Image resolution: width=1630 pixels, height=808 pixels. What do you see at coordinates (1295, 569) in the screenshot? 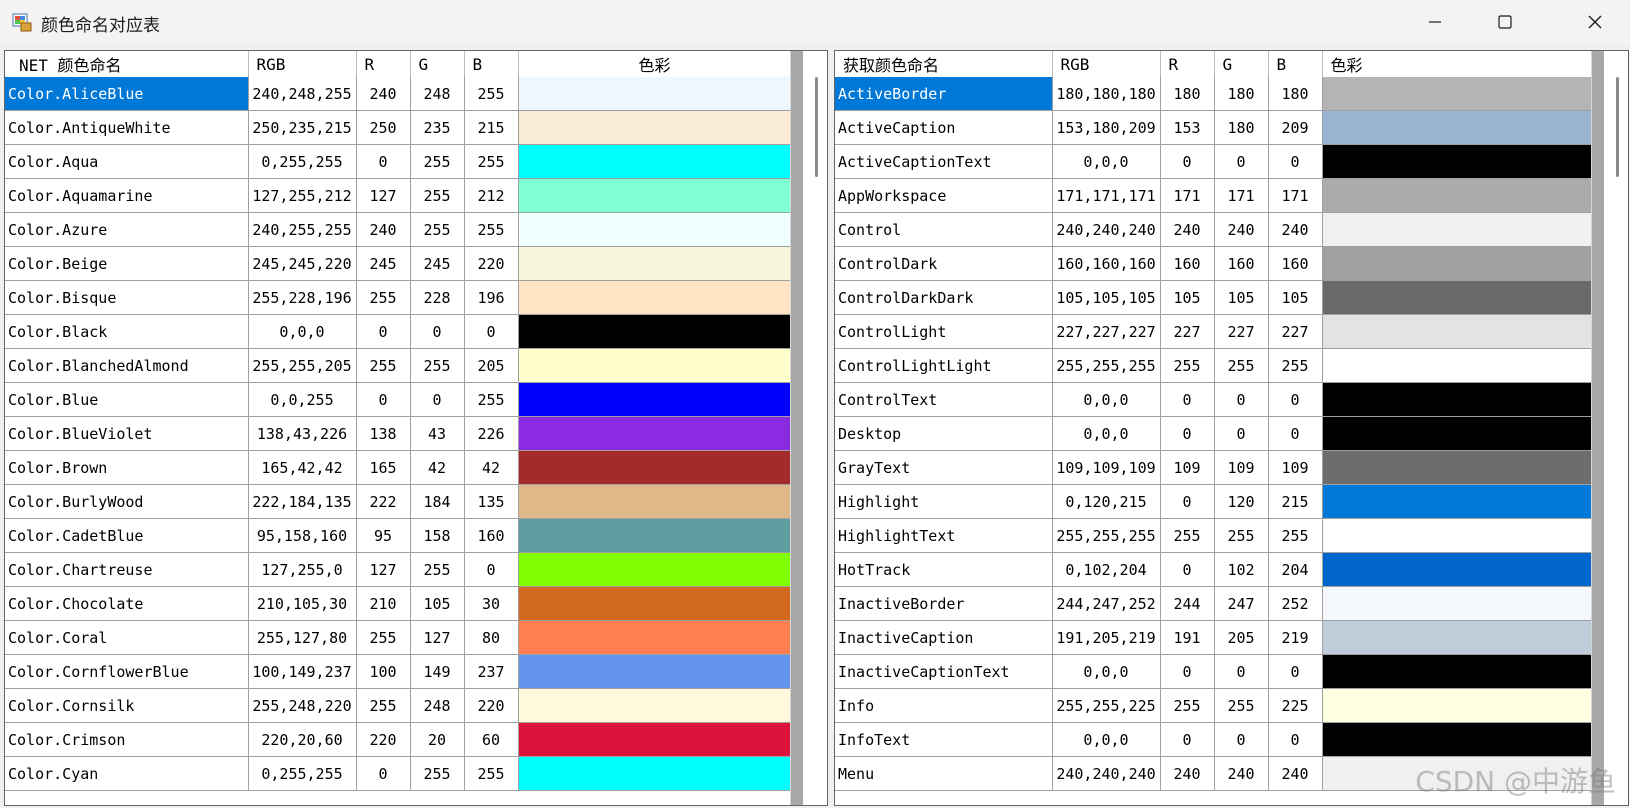
I see `b-cell: 204` at bounding box center [1295, 569].